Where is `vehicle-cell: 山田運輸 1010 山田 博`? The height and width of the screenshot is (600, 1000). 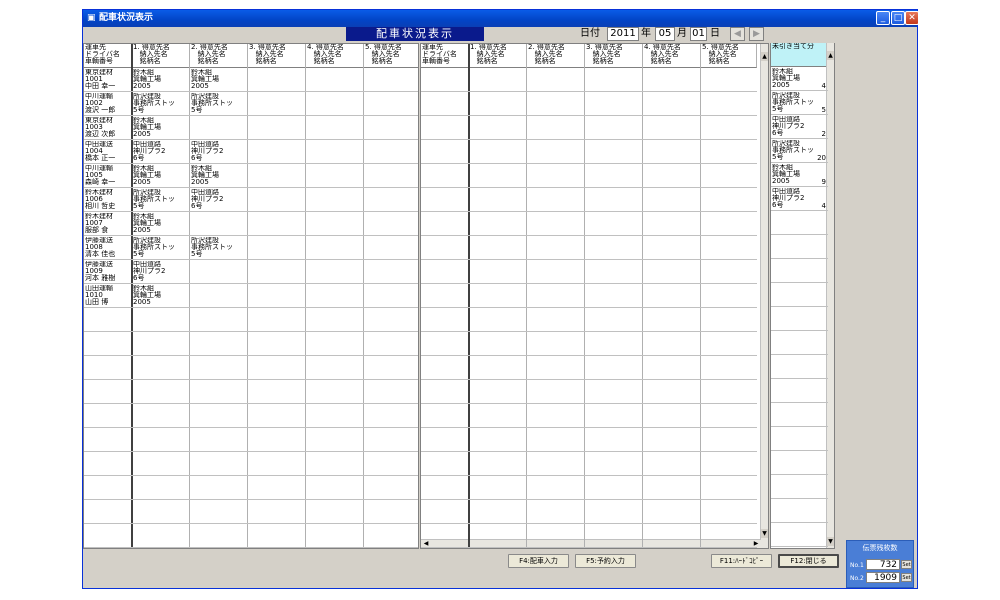 vehicle-cell: 山田運輸 1010 山田 博 is located at coordinates (108, 295).